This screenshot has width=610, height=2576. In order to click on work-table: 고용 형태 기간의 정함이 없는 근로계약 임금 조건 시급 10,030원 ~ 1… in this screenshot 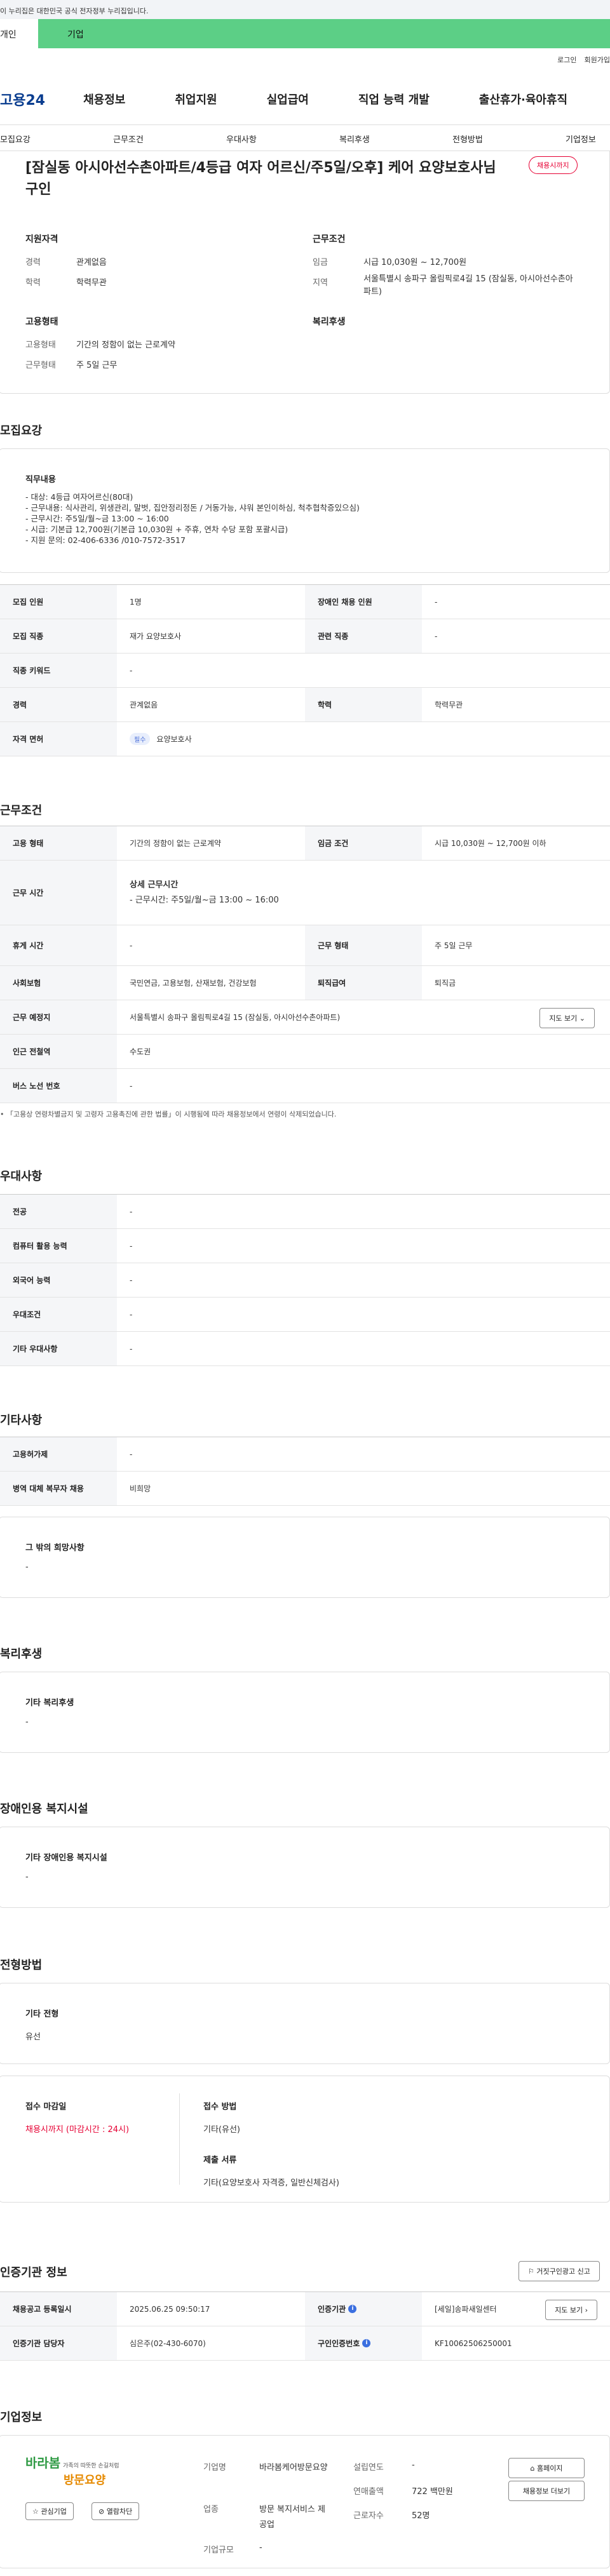, I will do `click(305, 964)`.